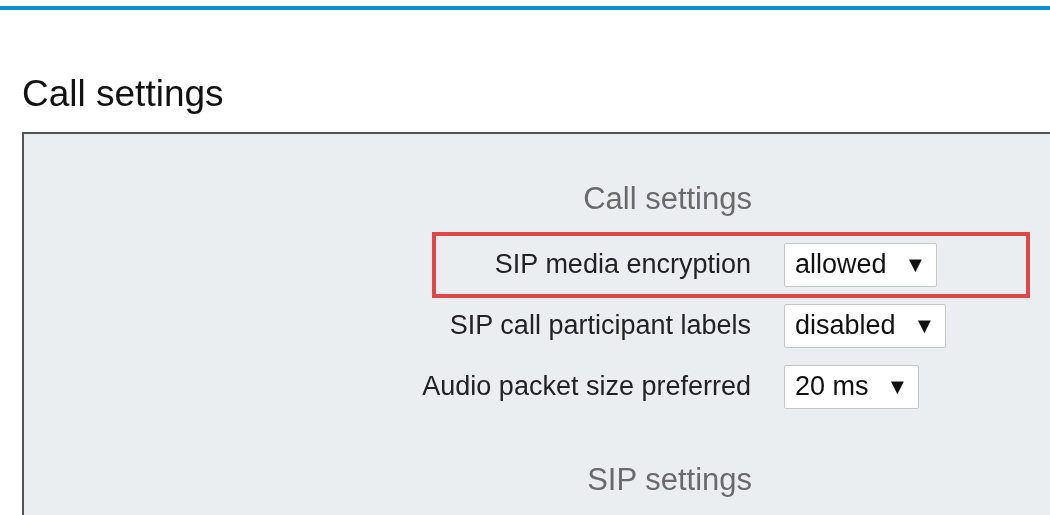  What do you see at coordinates (669, 480) in the screenshot?
I see `section-heading: SIP settings` at bounding box center [669, 480].